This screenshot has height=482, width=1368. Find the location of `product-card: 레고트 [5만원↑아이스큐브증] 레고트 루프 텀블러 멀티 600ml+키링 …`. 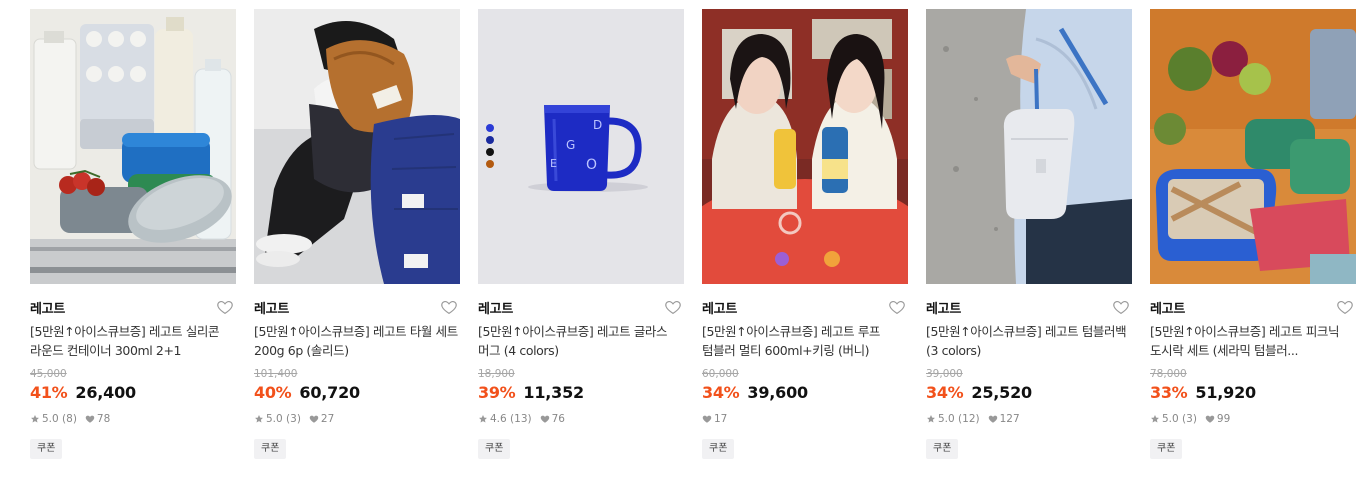

product-card: 레고트 [5만원↑아이스큐브증] 레고트 루프 텀블러 멀티 600ml+키링 … is located at coordinates (805, 234).